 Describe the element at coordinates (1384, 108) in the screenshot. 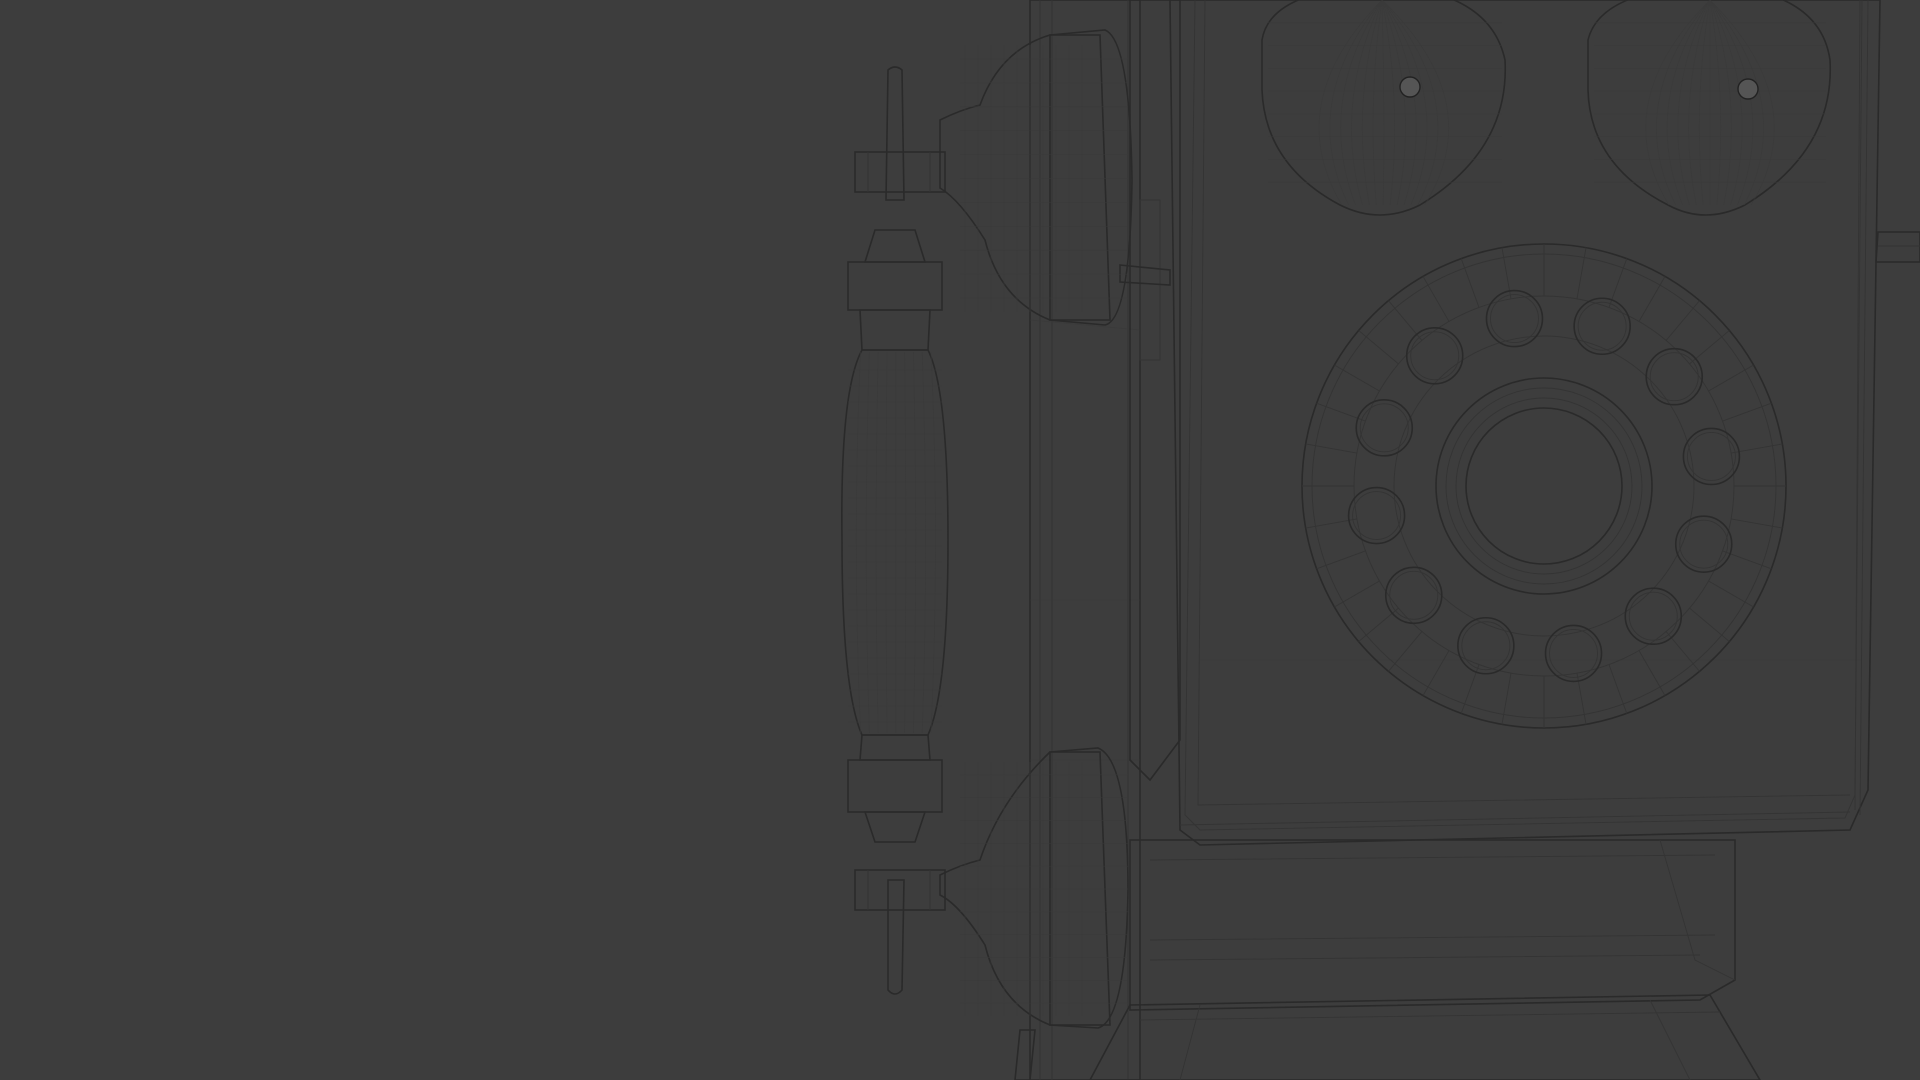

I see `bell-dome-left` at that location.